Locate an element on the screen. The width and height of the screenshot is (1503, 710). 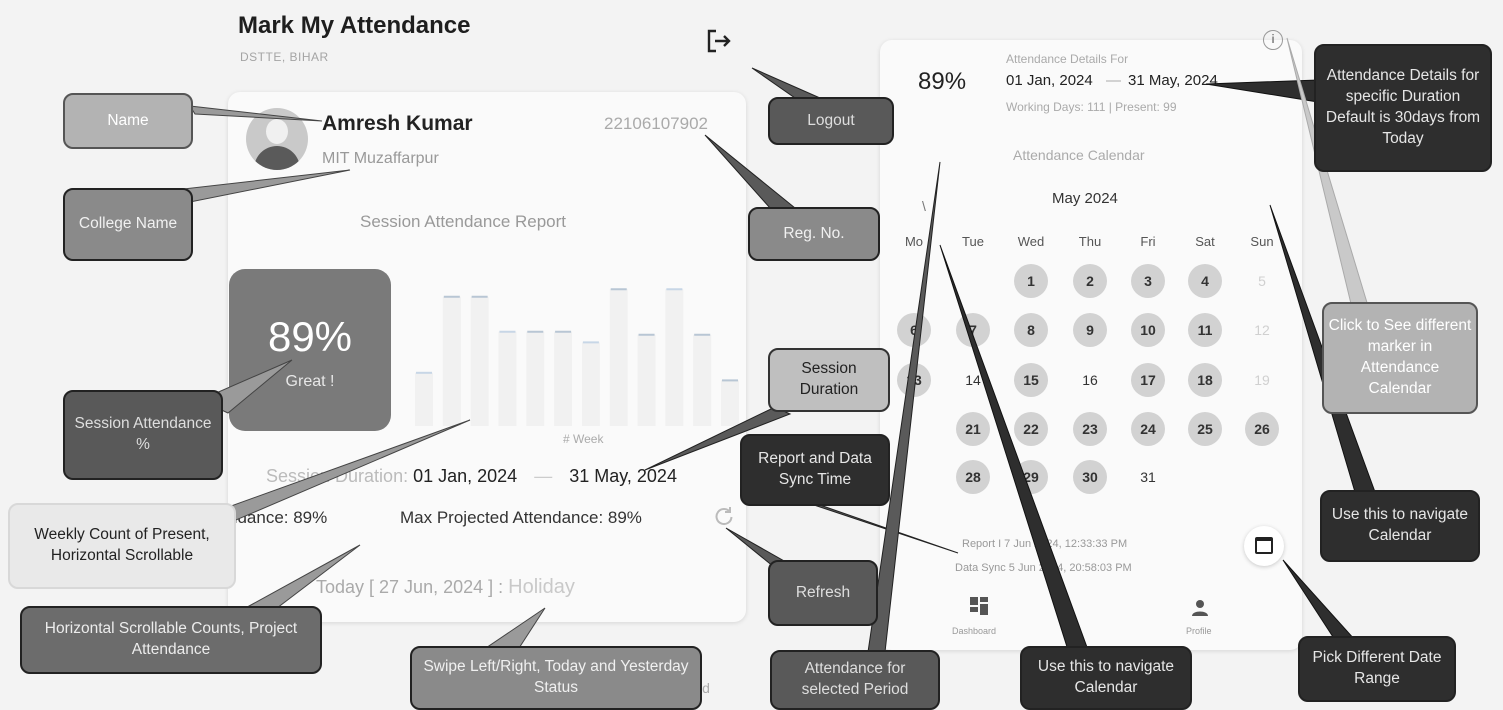
calendar-day: 11 is located at coordinates (1205, 330).